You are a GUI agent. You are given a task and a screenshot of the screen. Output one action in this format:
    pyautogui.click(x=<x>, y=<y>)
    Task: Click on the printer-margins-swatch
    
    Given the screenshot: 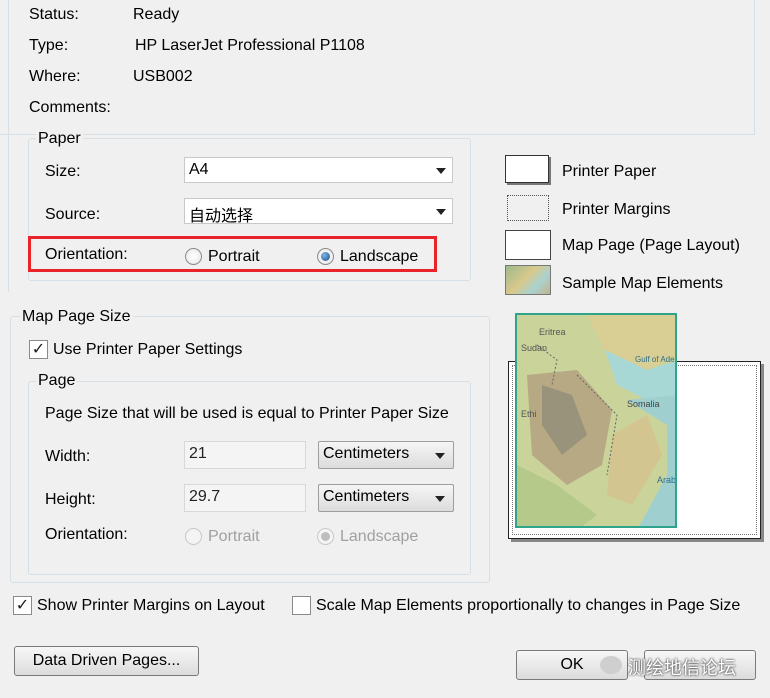 What is the action you would take?
    pyautogui.click(x=528, y=208)
    